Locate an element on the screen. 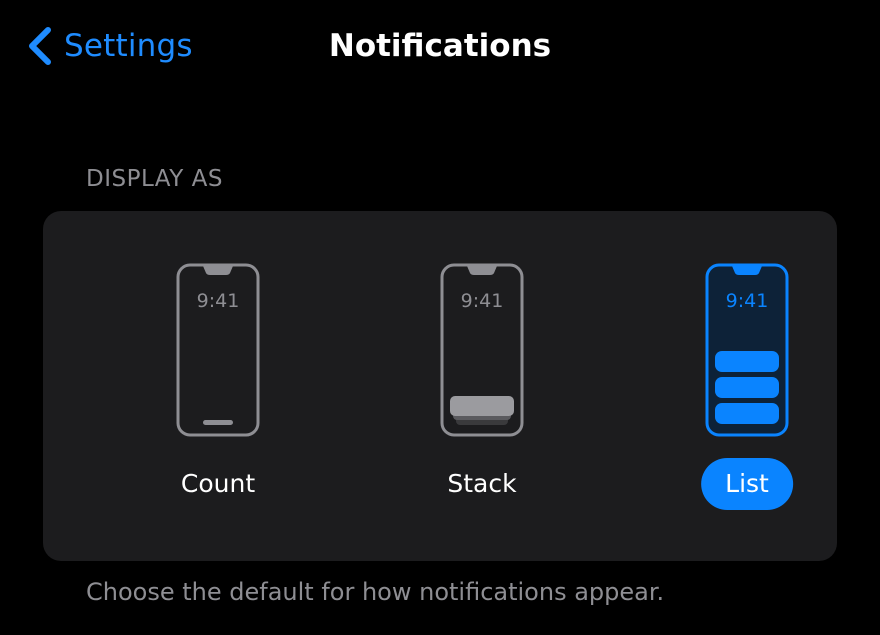  phone-count-icon: 9:41 is located at coordinates (218, 350).